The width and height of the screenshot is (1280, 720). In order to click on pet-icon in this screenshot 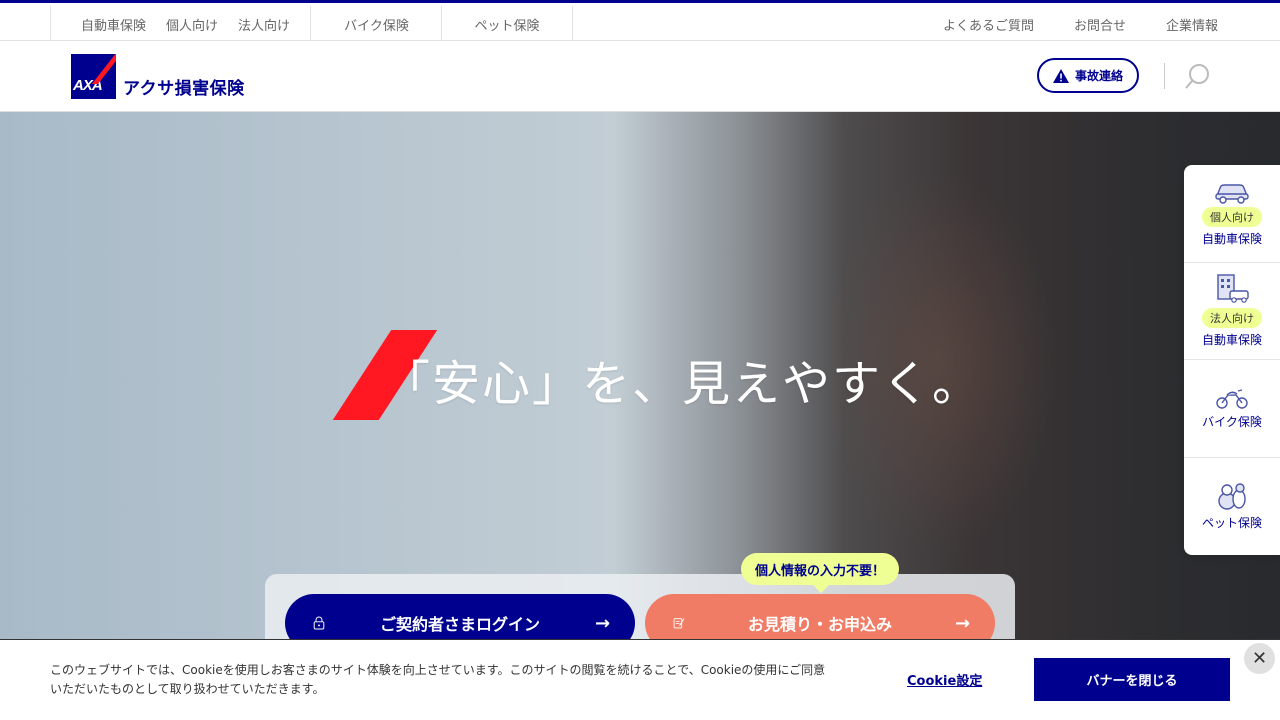, I will do `click(1232, 496)`.